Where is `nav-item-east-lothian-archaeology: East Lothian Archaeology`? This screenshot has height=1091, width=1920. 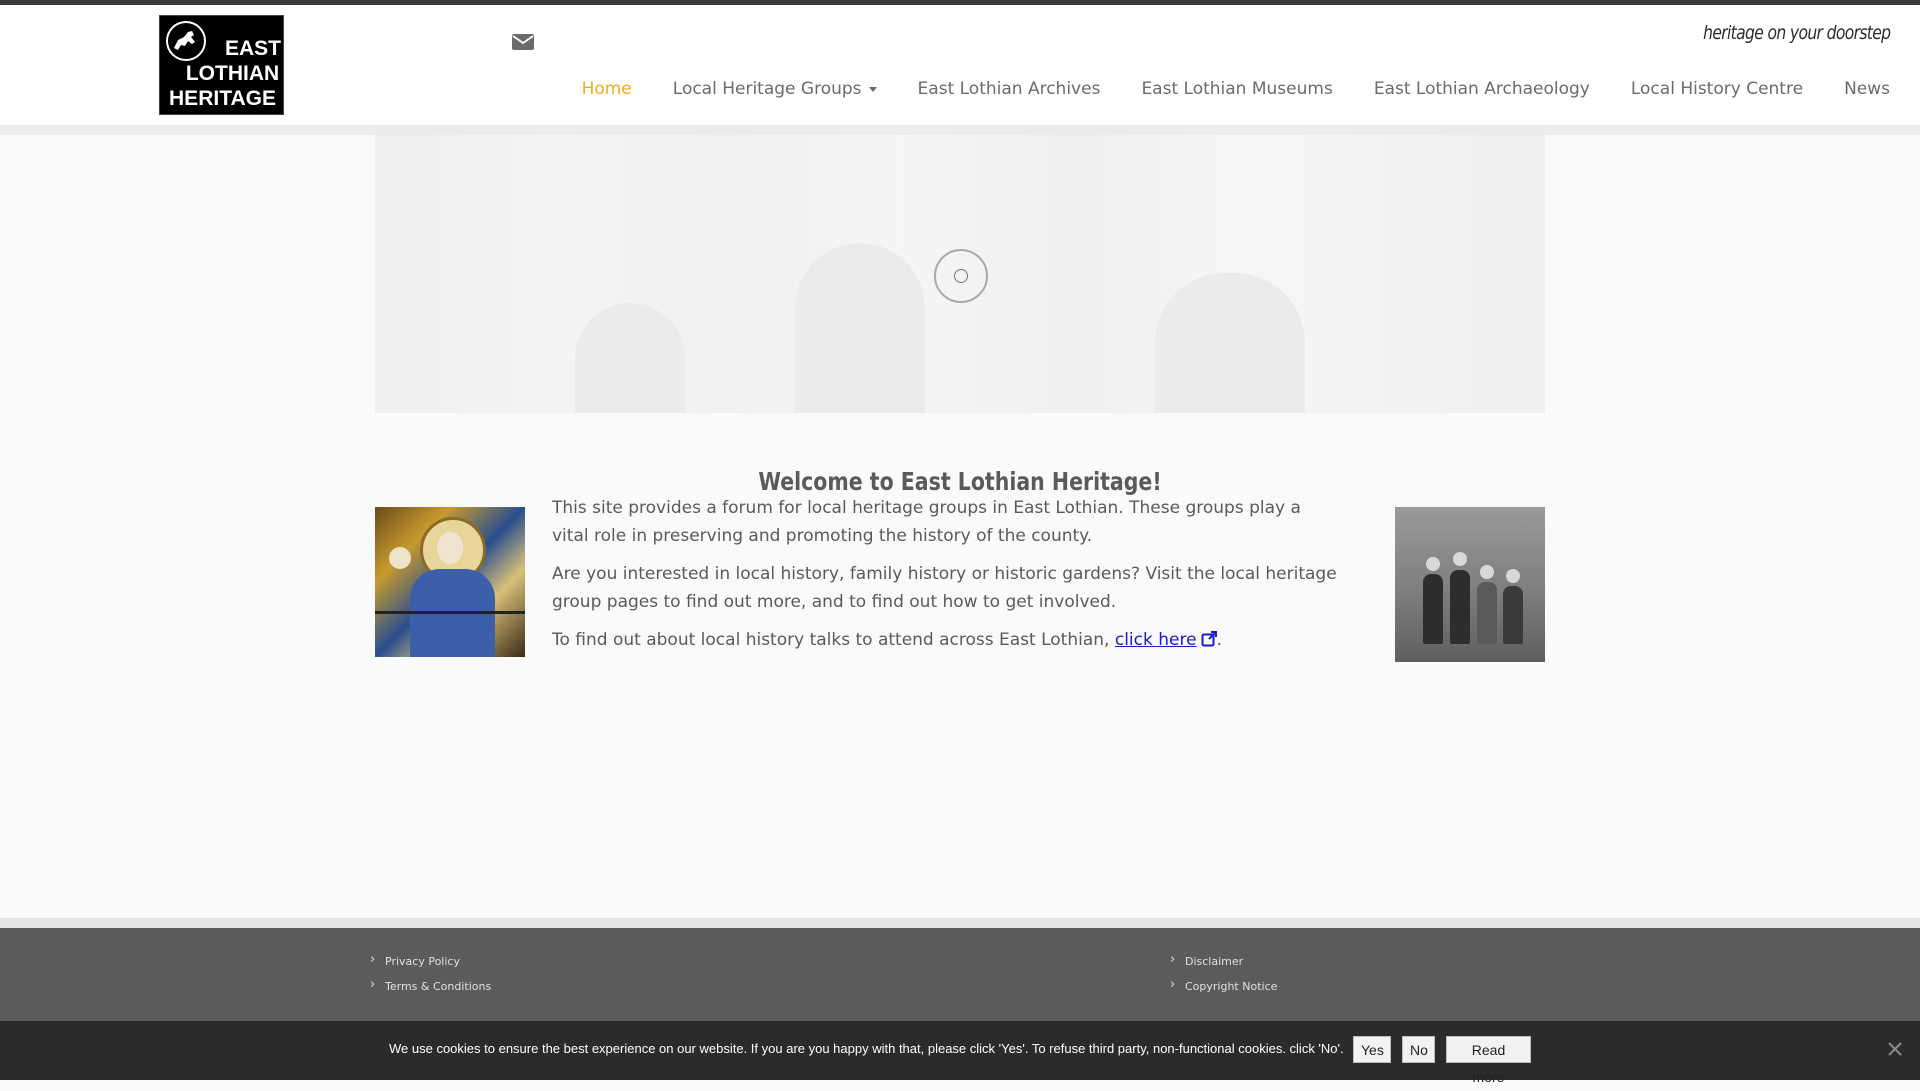
nav-item-east-lothian-archaeology: East Lothian Archaeology is located at coordinates (1482, 89).